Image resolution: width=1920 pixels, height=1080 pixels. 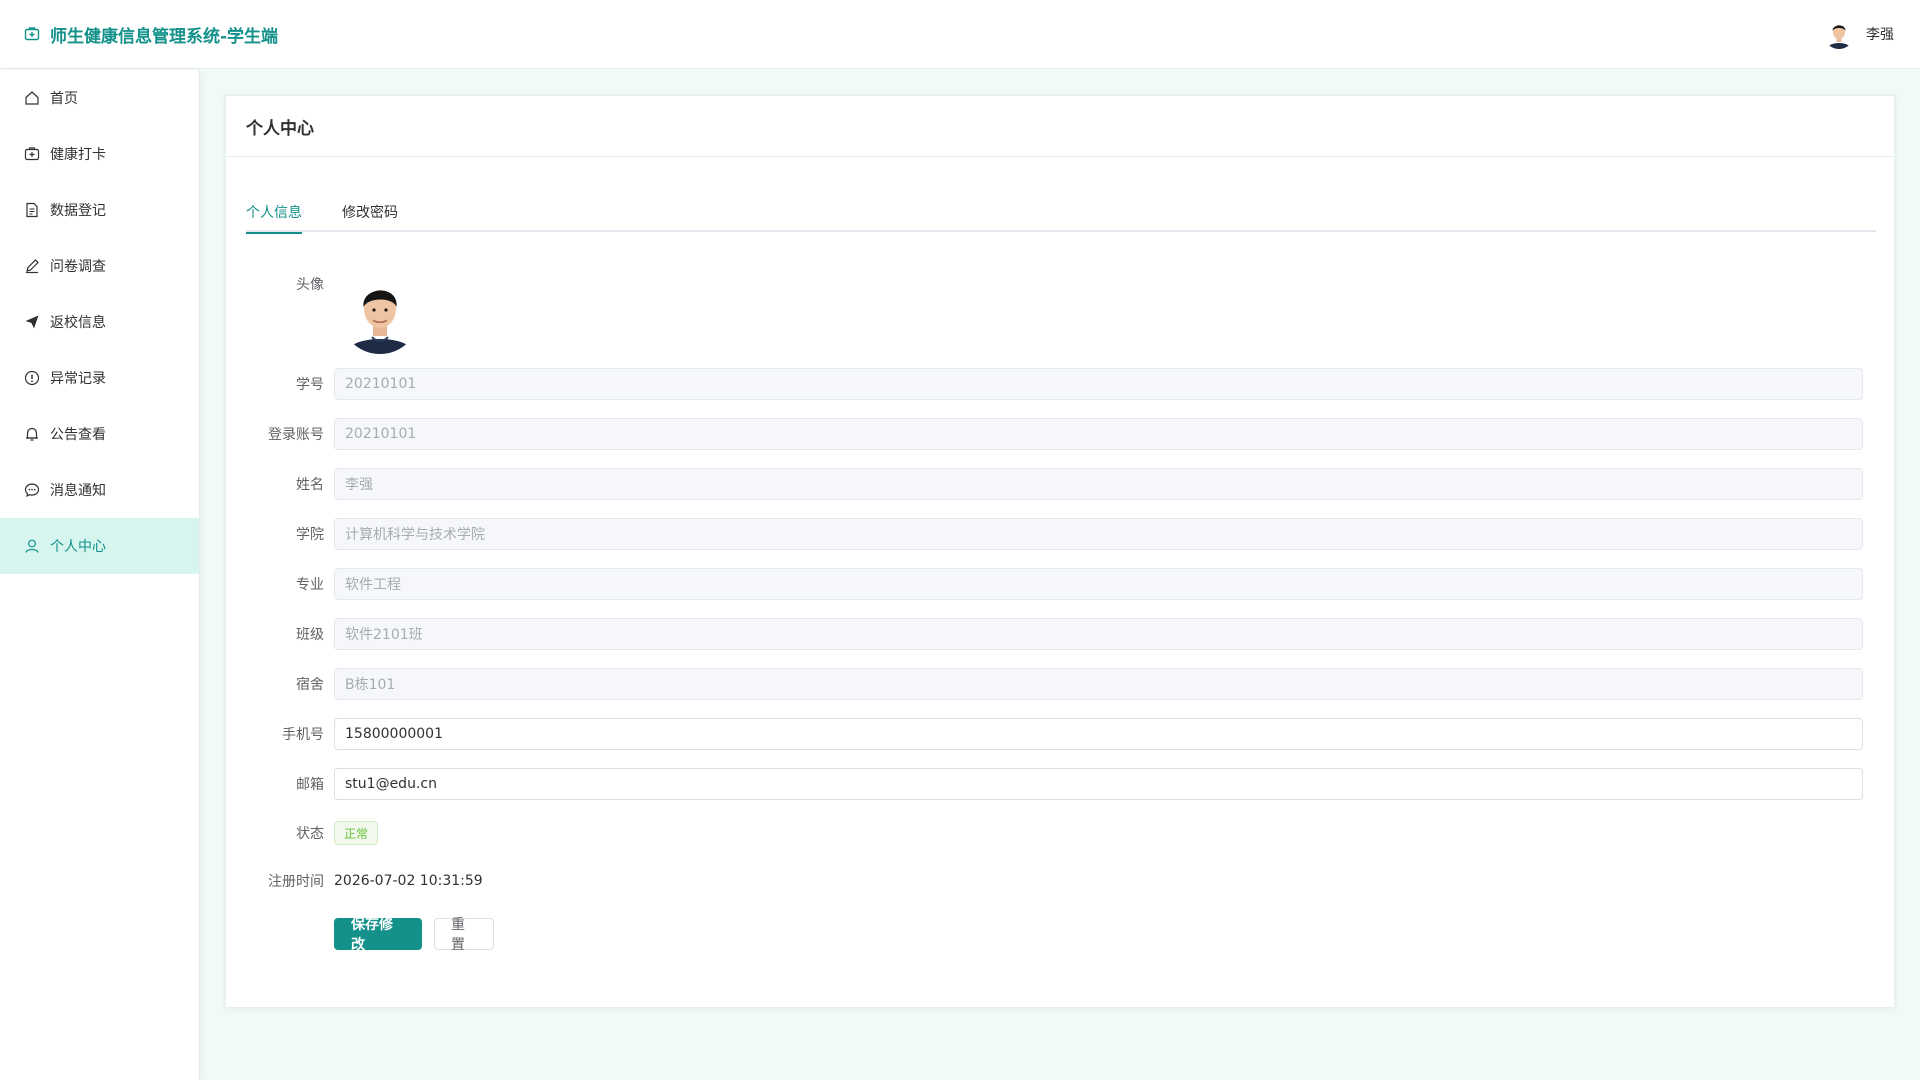 What do you see at coordinates (78, 379) in the screenshot?
I see `sidebar-item-label: 异常记录` at bounding box center [78, 379].